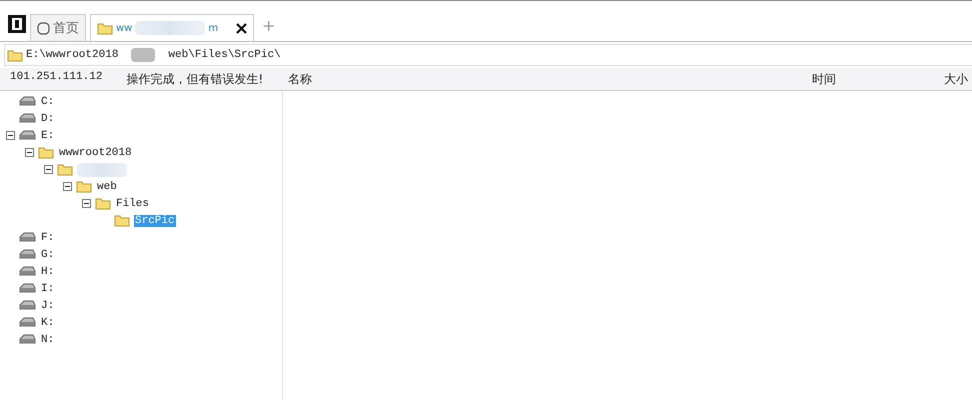  What do you see at coordinates (48, 306) in the screenshot?
I see `tree-item: J:` at bounding box center [48, 306].